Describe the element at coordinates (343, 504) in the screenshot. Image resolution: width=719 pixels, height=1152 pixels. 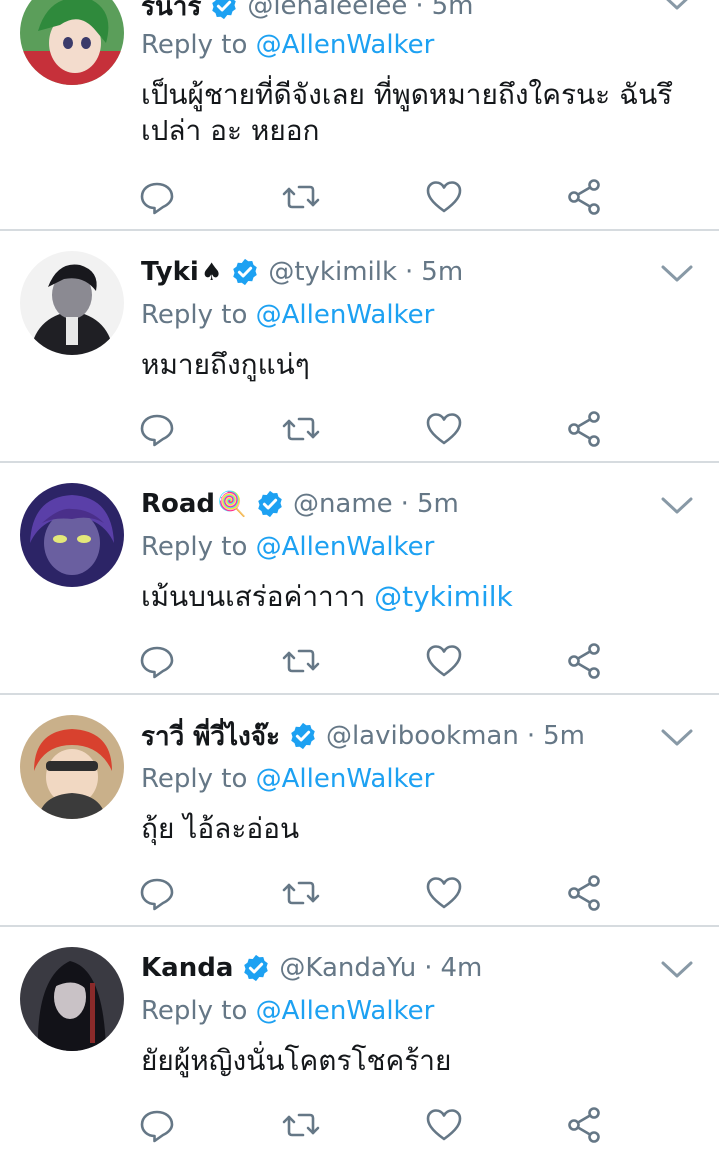
I see `user-handle: @name` at that location.